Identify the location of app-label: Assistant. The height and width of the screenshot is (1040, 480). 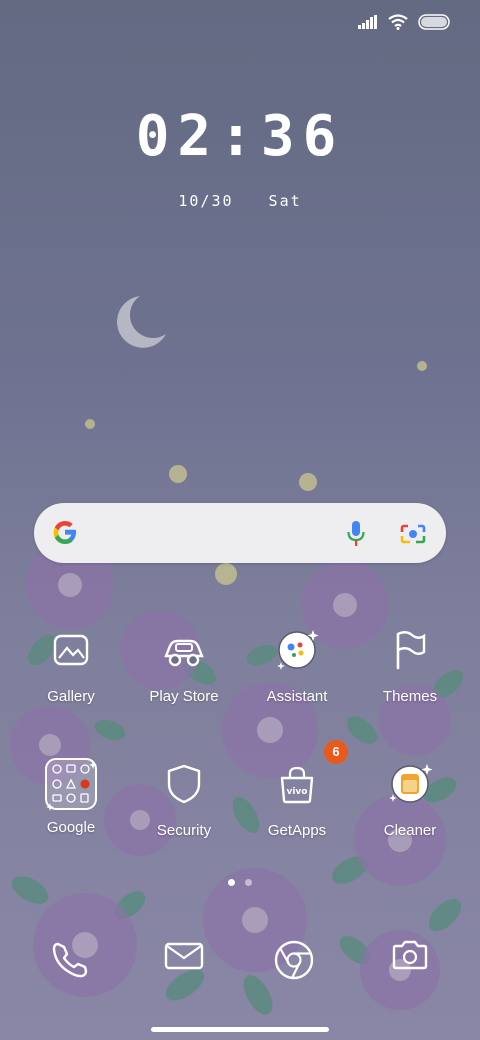
(297, 696).